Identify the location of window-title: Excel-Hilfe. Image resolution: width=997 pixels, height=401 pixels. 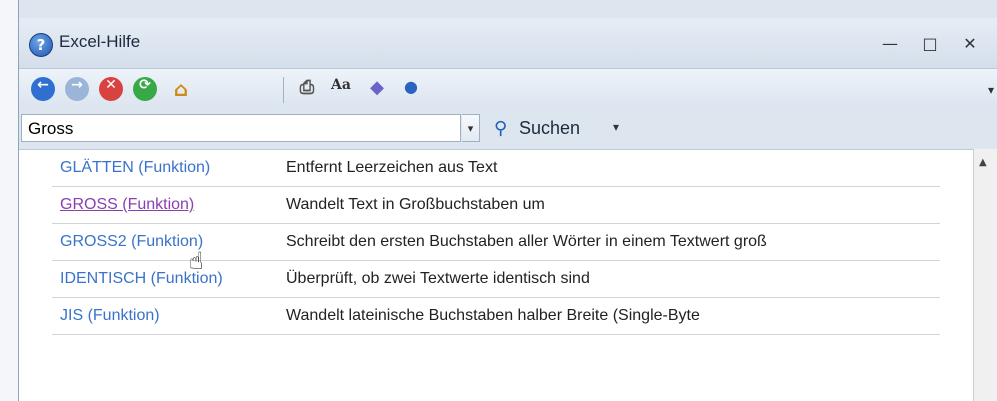
(100, 41).